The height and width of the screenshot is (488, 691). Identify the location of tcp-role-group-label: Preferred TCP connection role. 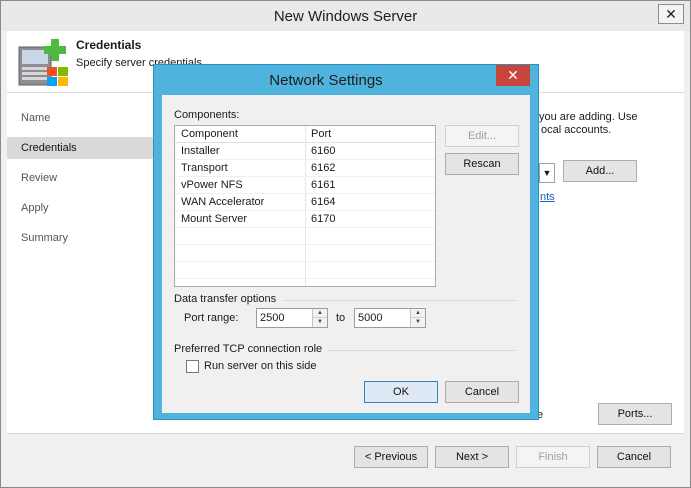
(248, 349).